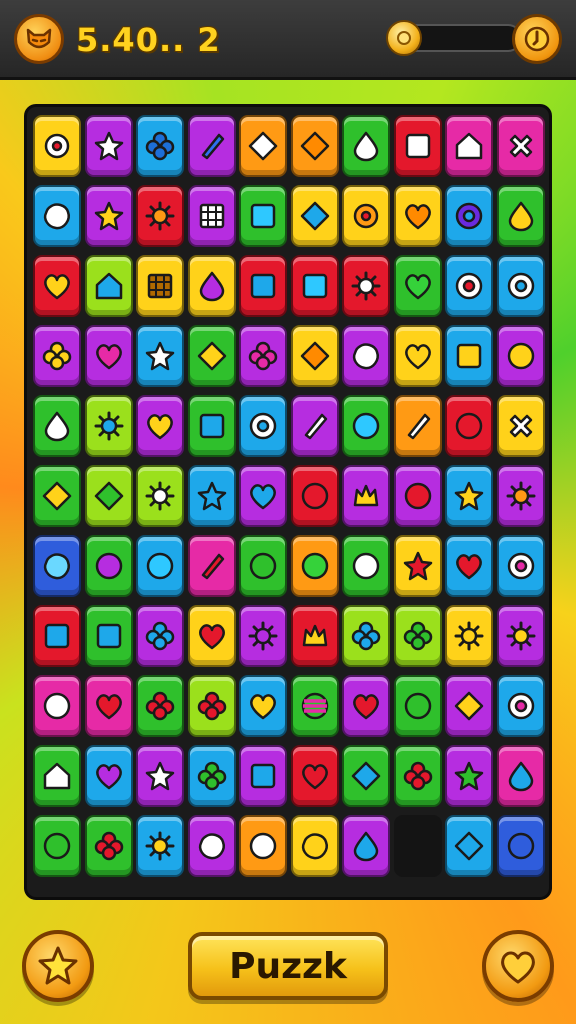  What do you see at coordinates (39, 39) in the screenshot?
I see `level-badge` at bounding box center [39, 39].